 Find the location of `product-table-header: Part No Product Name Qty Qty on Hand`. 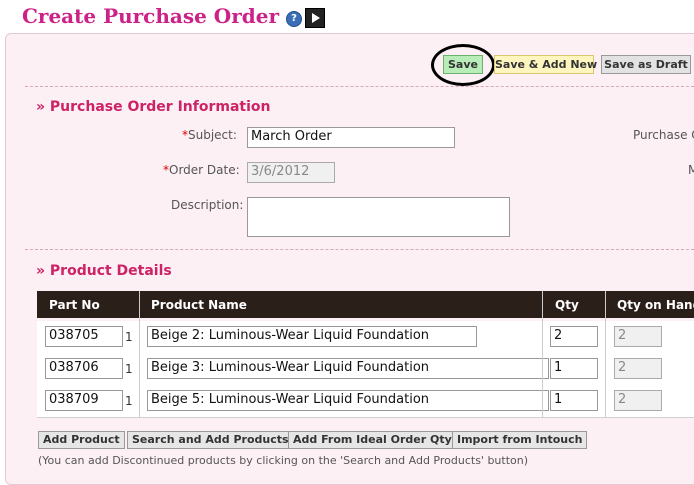

product-table-header: Part No Product Name Qty Qty on Hand is located at coordinates (365, 304).